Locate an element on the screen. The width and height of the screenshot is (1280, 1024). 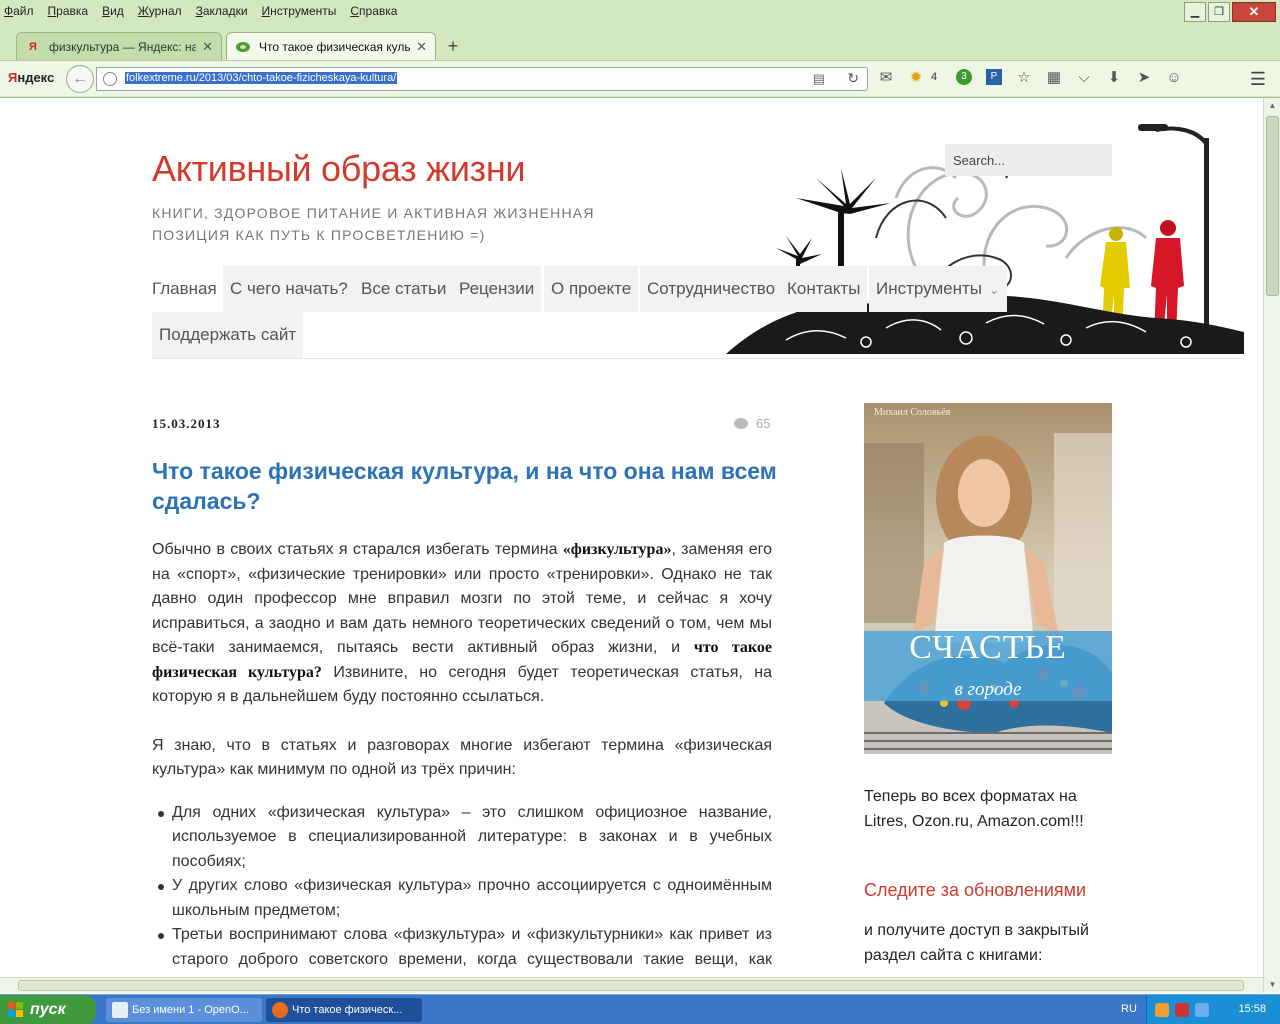
nav-item-start: С чего начать? is located at coordinates (289, 289).